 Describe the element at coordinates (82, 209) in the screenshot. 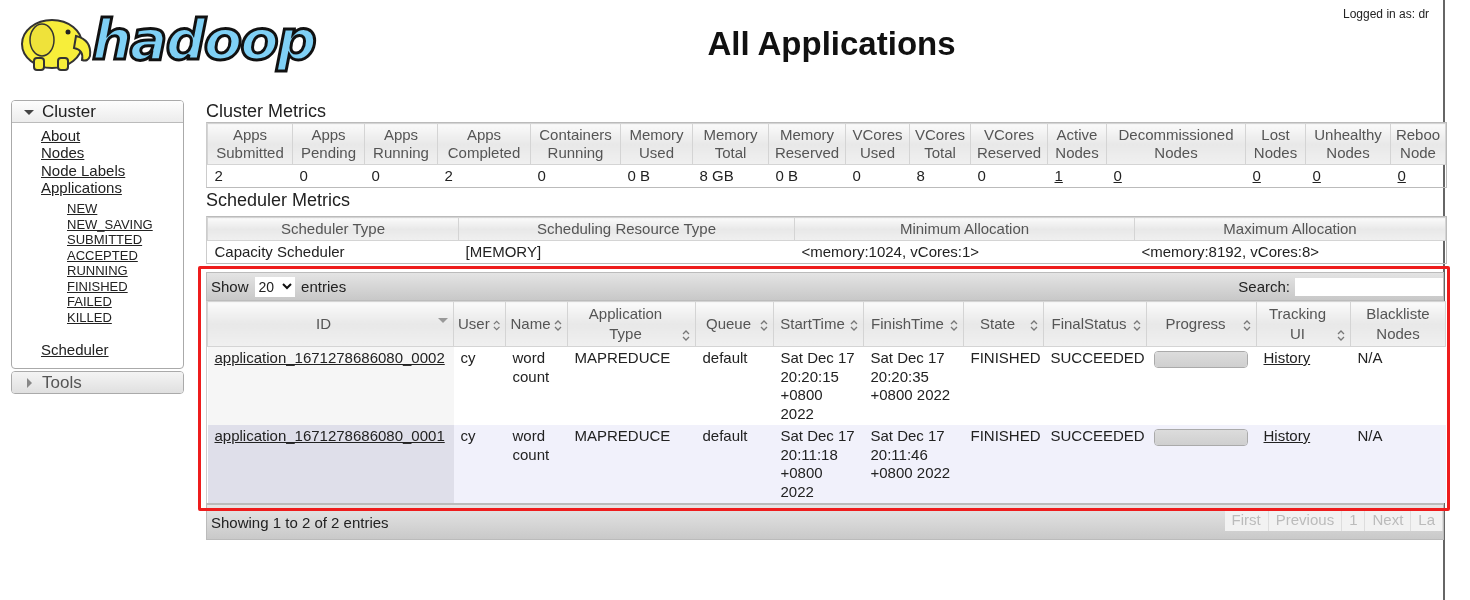

I see `nav-link: NEW` at that location.